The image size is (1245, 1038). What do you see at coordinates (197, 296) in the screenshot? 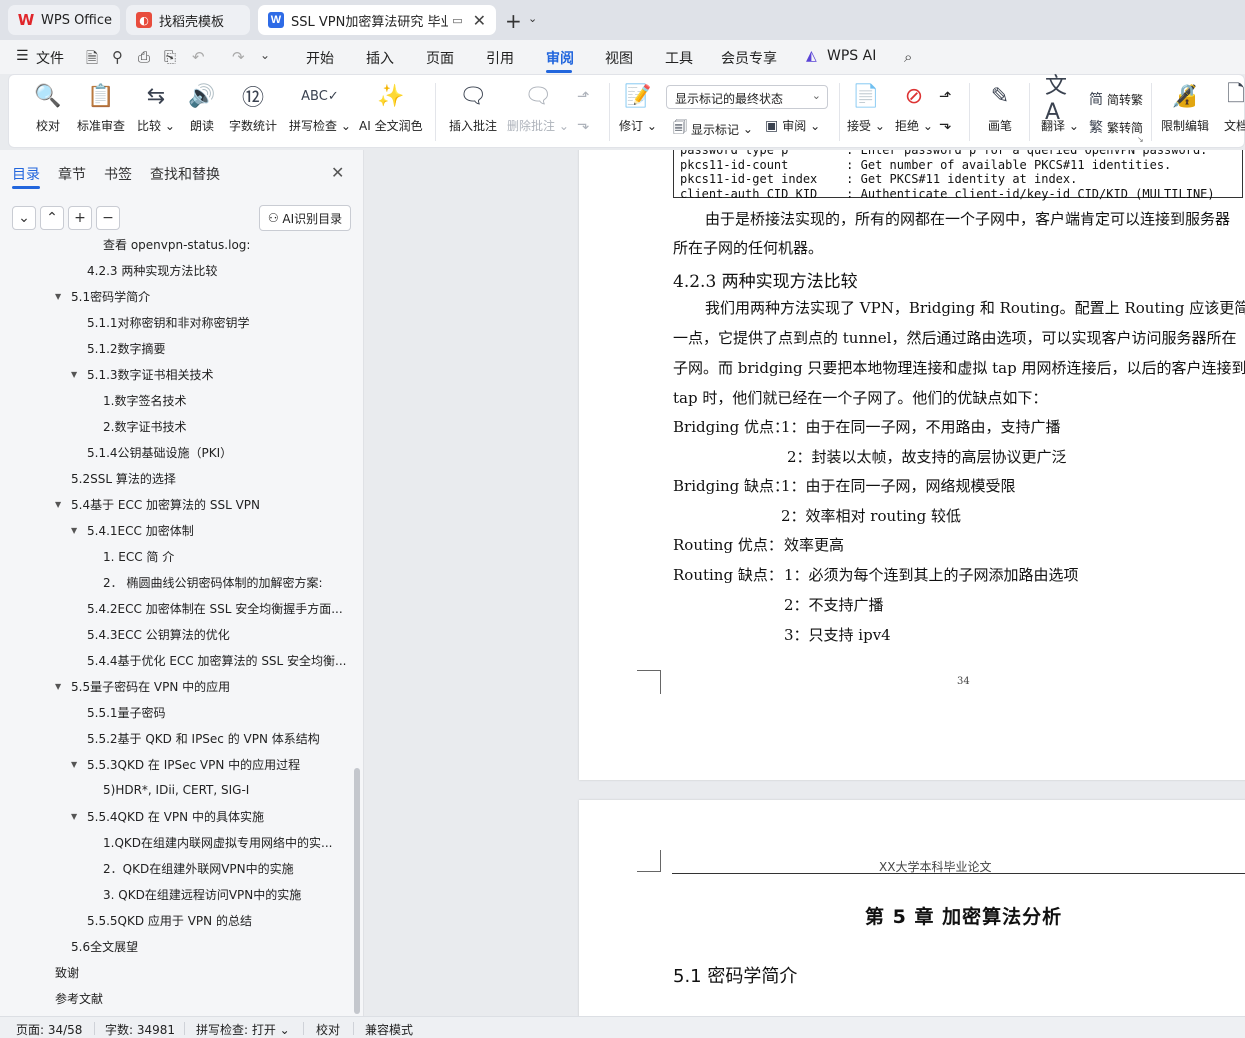
I see `toc-item: ▼ 5.1密码学简介` at bounding box center [197, 296].